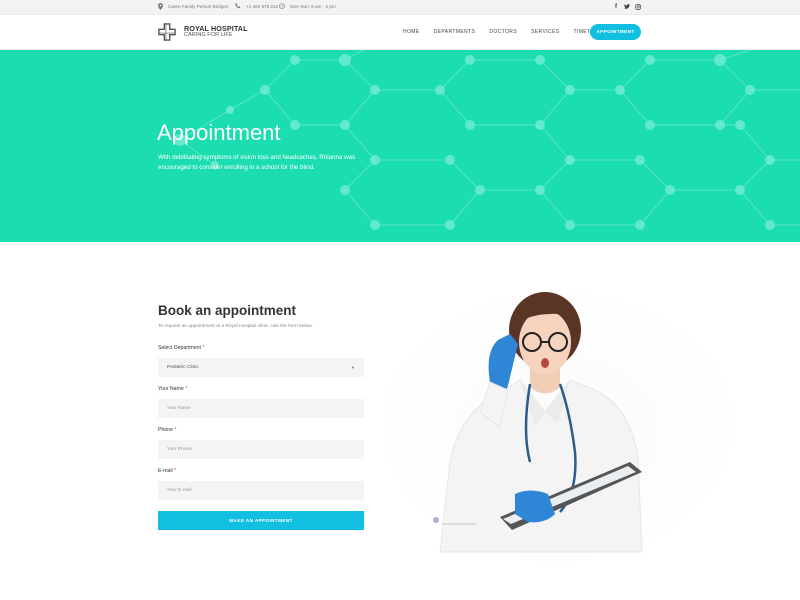 The height and width of the screenshot is (600, 800). What do you see at coordinates (616, 6) in the screenshot?
I see `facebook-icon: f` at bounding box center [616, 6].